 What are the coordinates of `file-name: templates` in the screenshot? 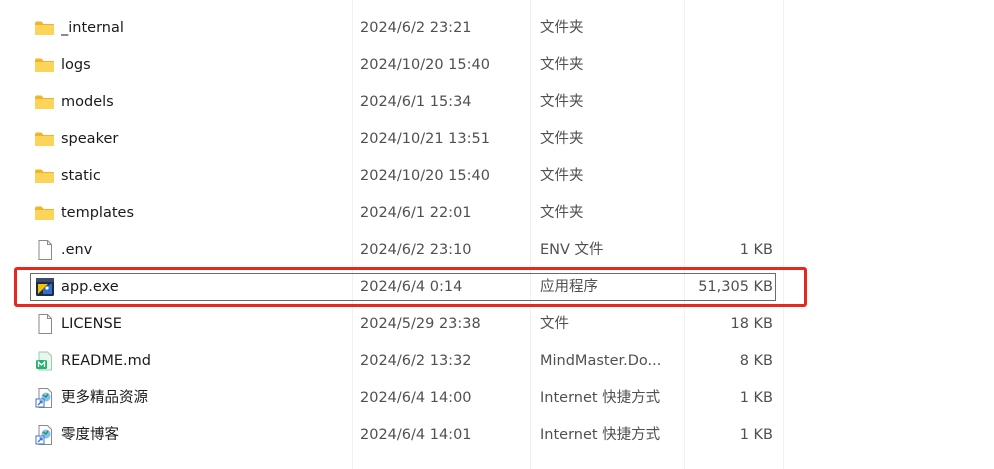 It's located at (98, 213).